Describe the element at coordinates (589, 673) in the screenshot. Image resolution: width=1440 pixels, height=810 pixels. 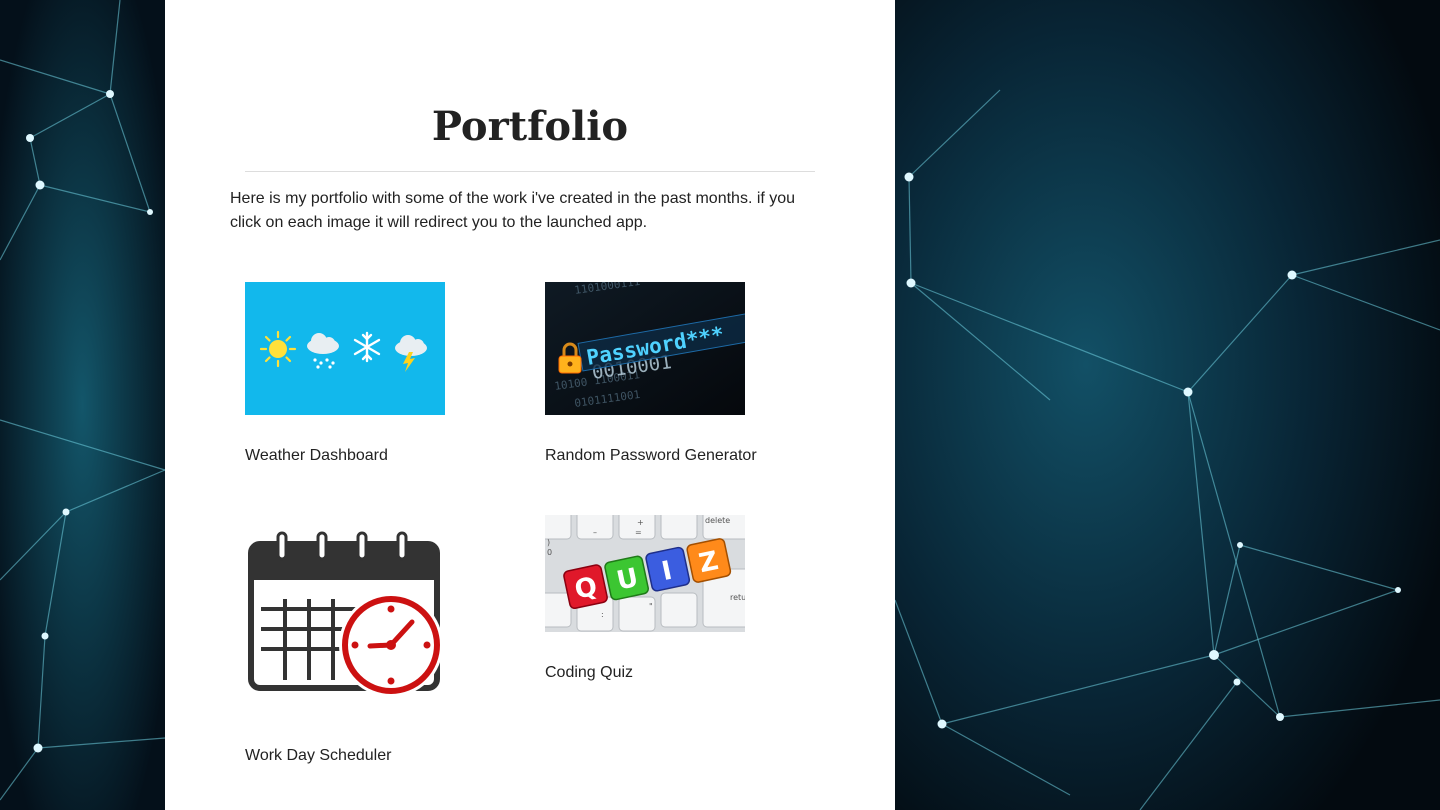
I see `project-label-coding-quiz: Coding Quiz` at that location.